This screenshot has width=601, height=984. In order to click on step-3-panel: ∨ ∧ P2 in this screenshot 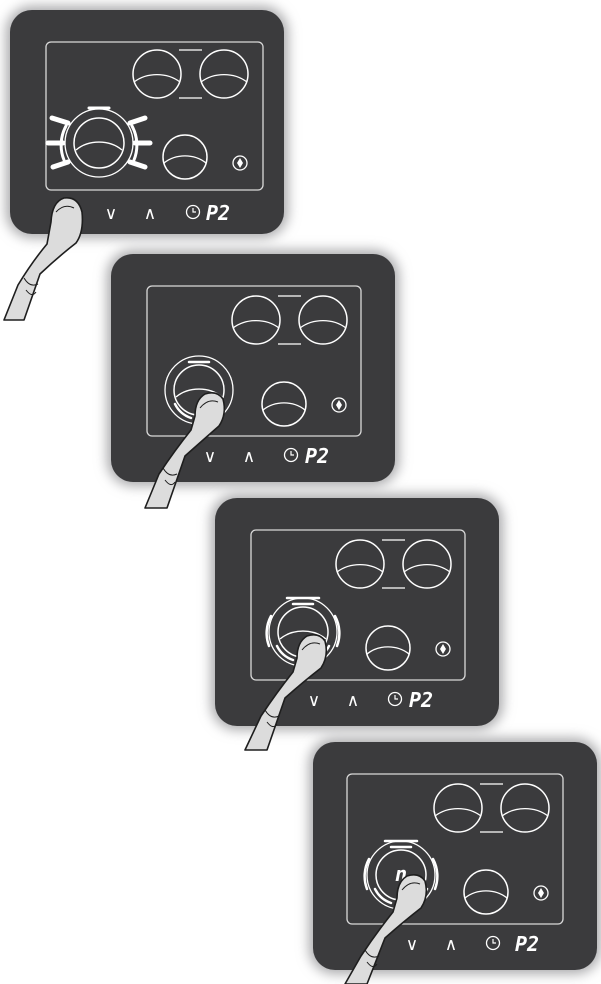, I will do `click(355, 623)`.